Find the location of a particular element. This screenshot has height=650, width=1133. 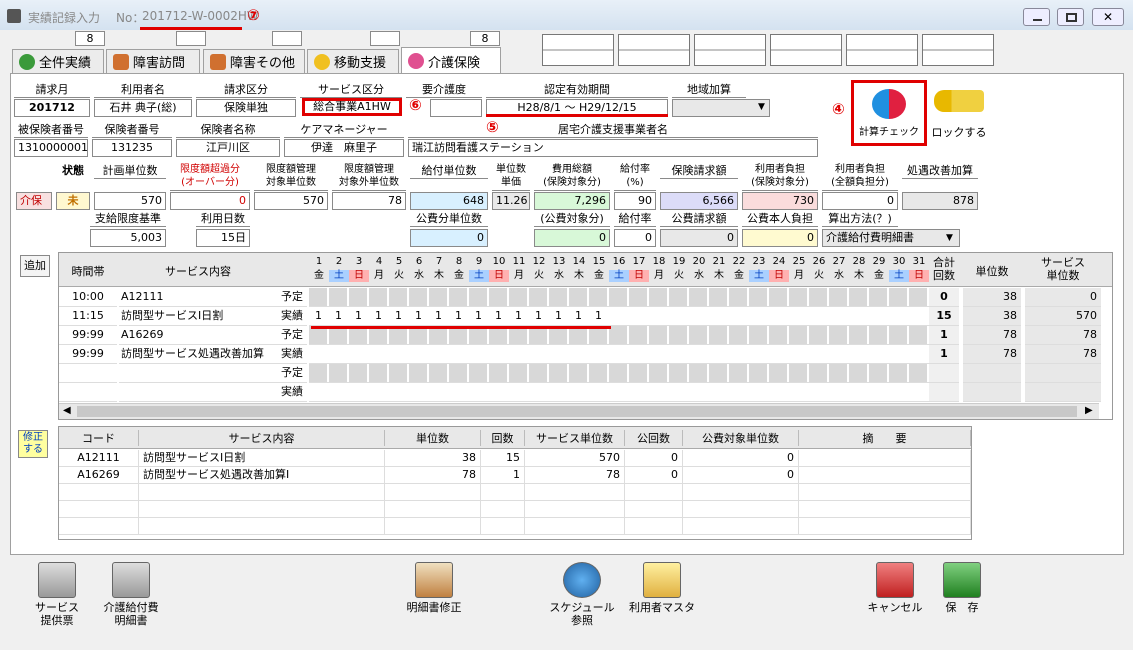

day-number: 15 is located at coordinates (599, 261).